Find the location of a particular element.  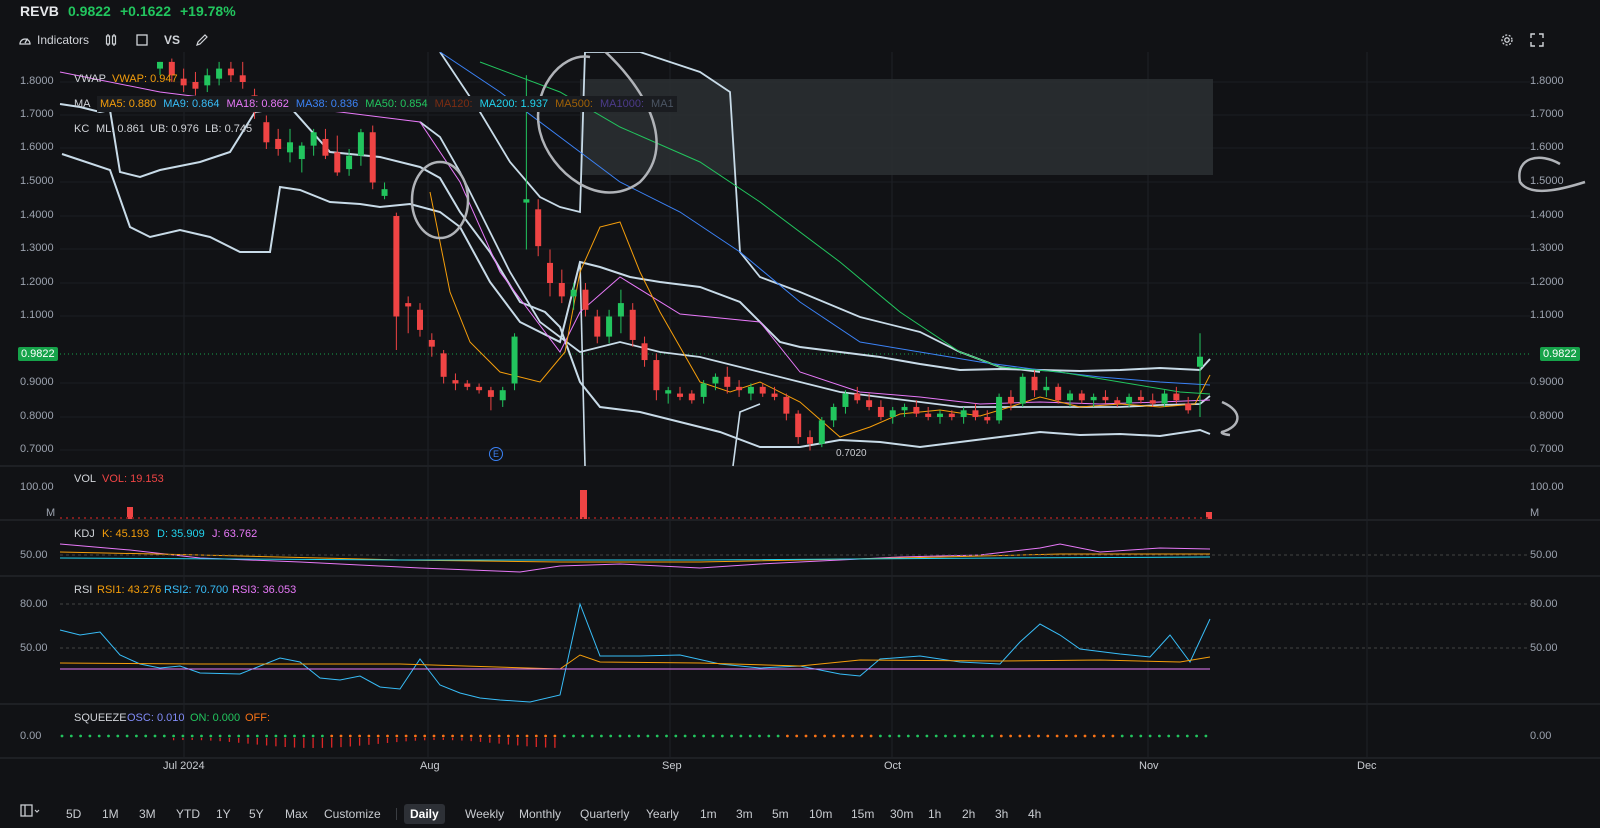

interval-button: Weekly is located at coordinates (484, 814).